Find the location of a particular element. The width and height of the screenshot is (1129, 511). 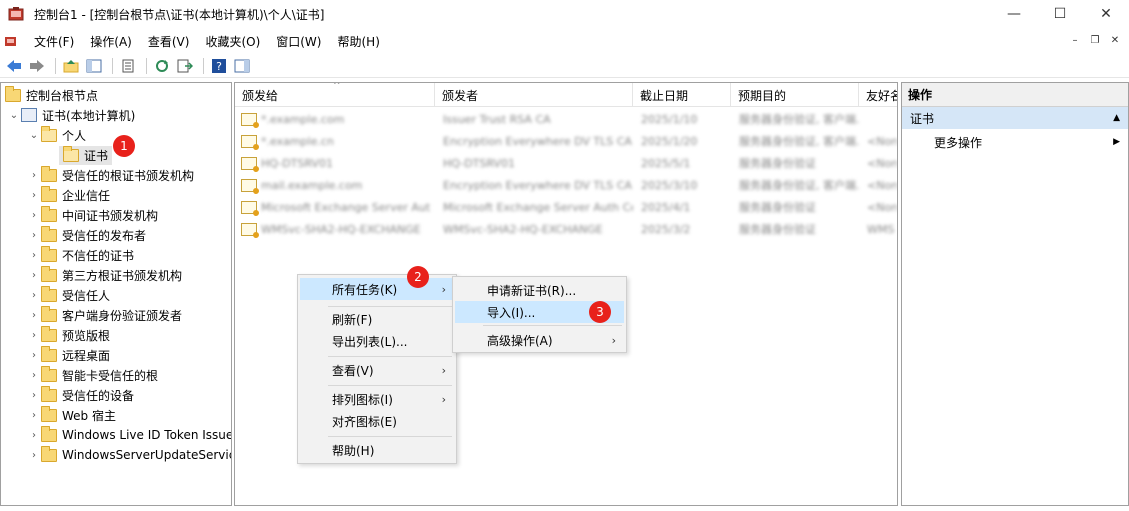

cell-expiration: 2025/5/1 is located at coordinates (666, 163).